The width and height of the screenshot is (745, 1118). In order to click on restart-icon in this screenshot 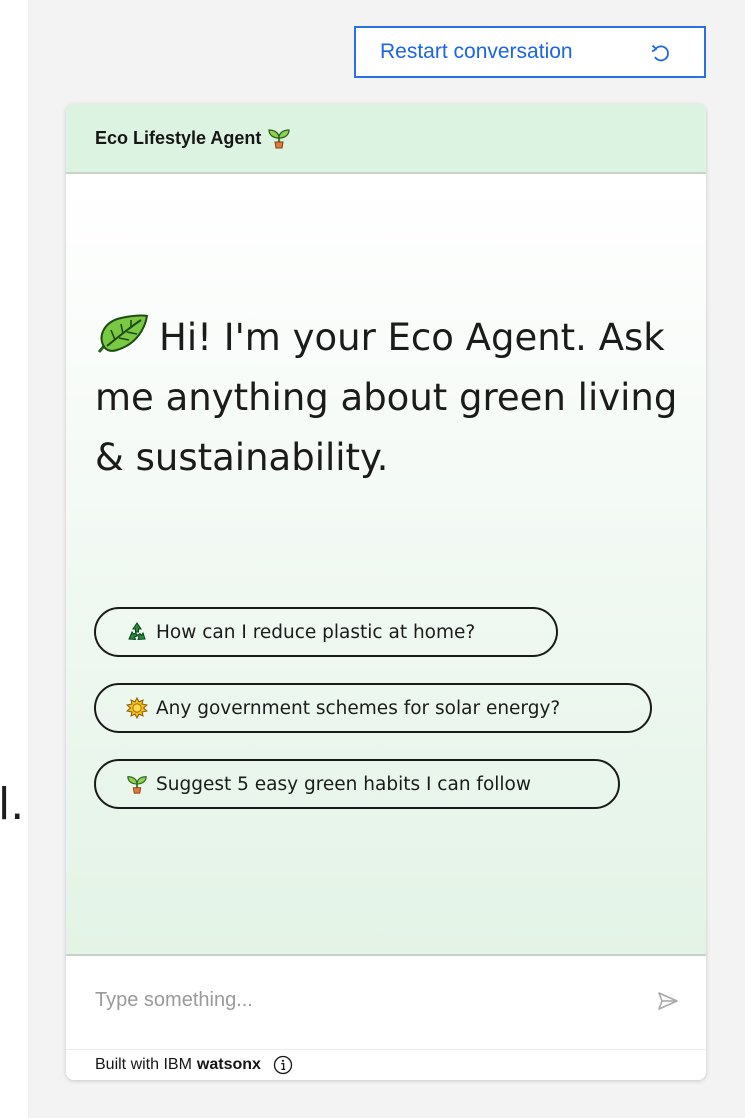, I will do `click(660, 53)`.